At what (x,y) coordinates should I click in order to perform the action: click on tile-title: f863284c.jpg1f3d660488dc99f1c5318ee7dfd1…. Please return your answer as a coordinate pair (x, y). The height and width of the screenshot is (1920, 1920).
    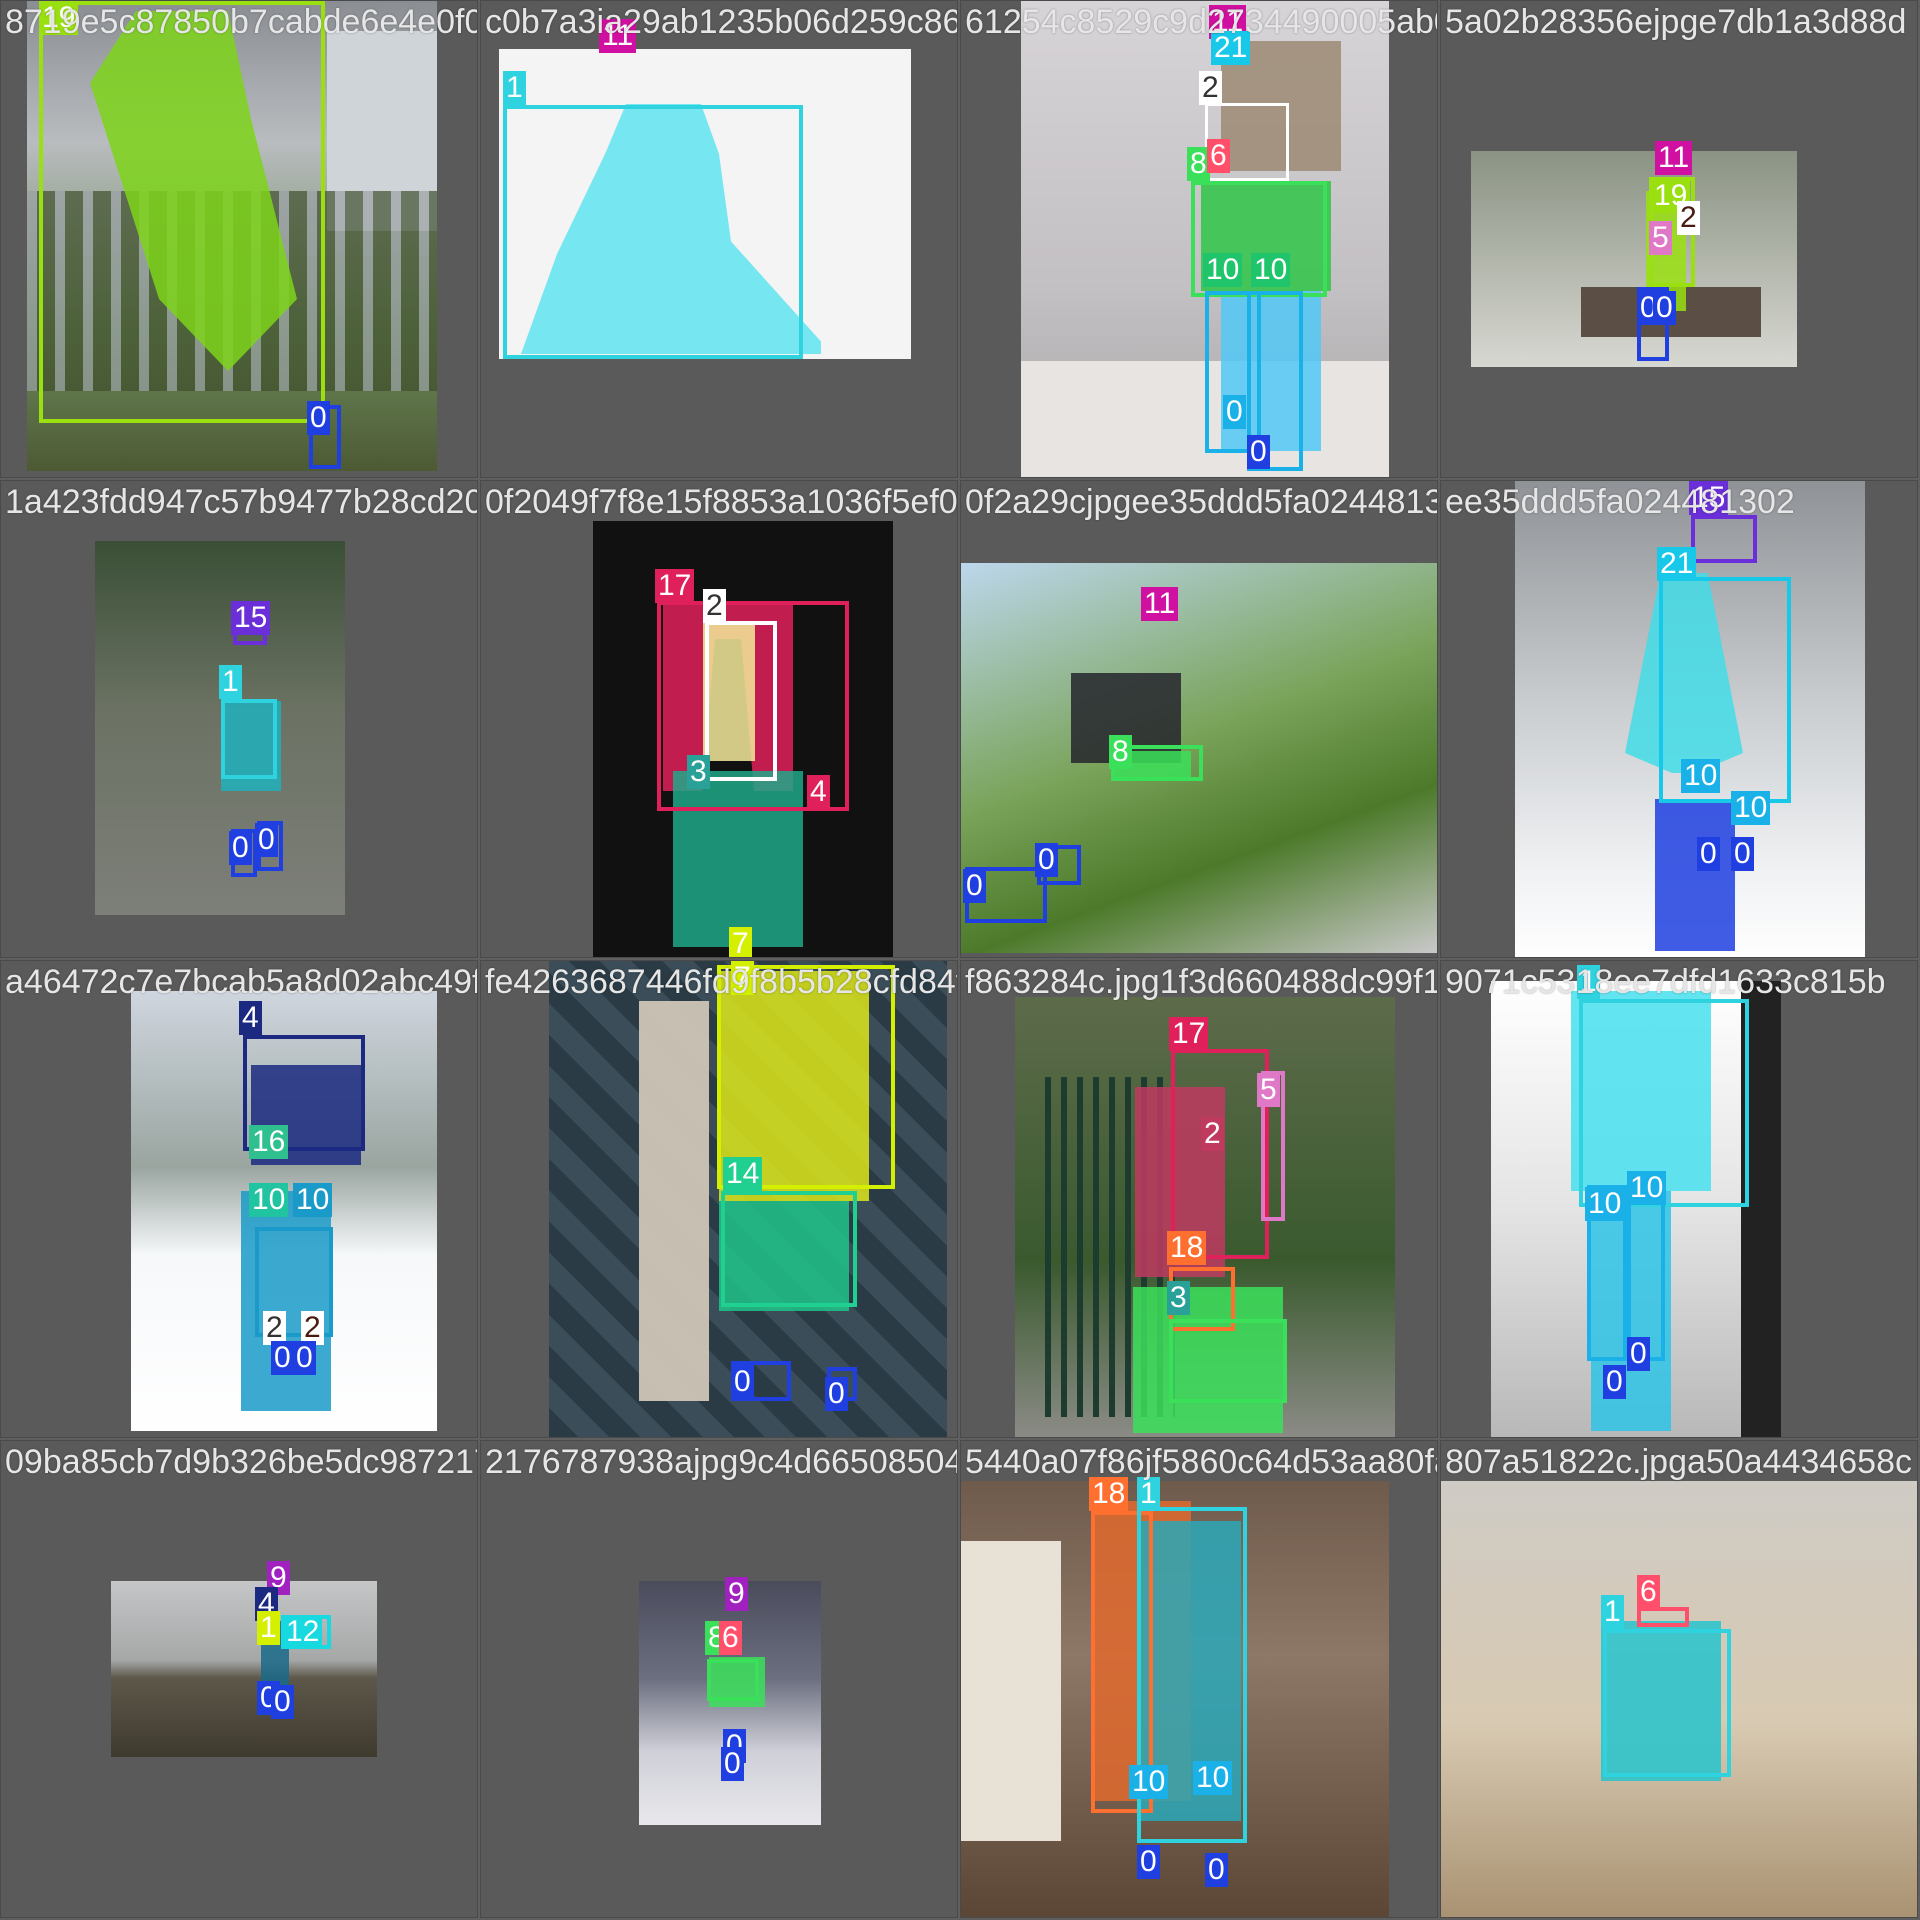
    Looking at the image, I should click on (1201, 982).